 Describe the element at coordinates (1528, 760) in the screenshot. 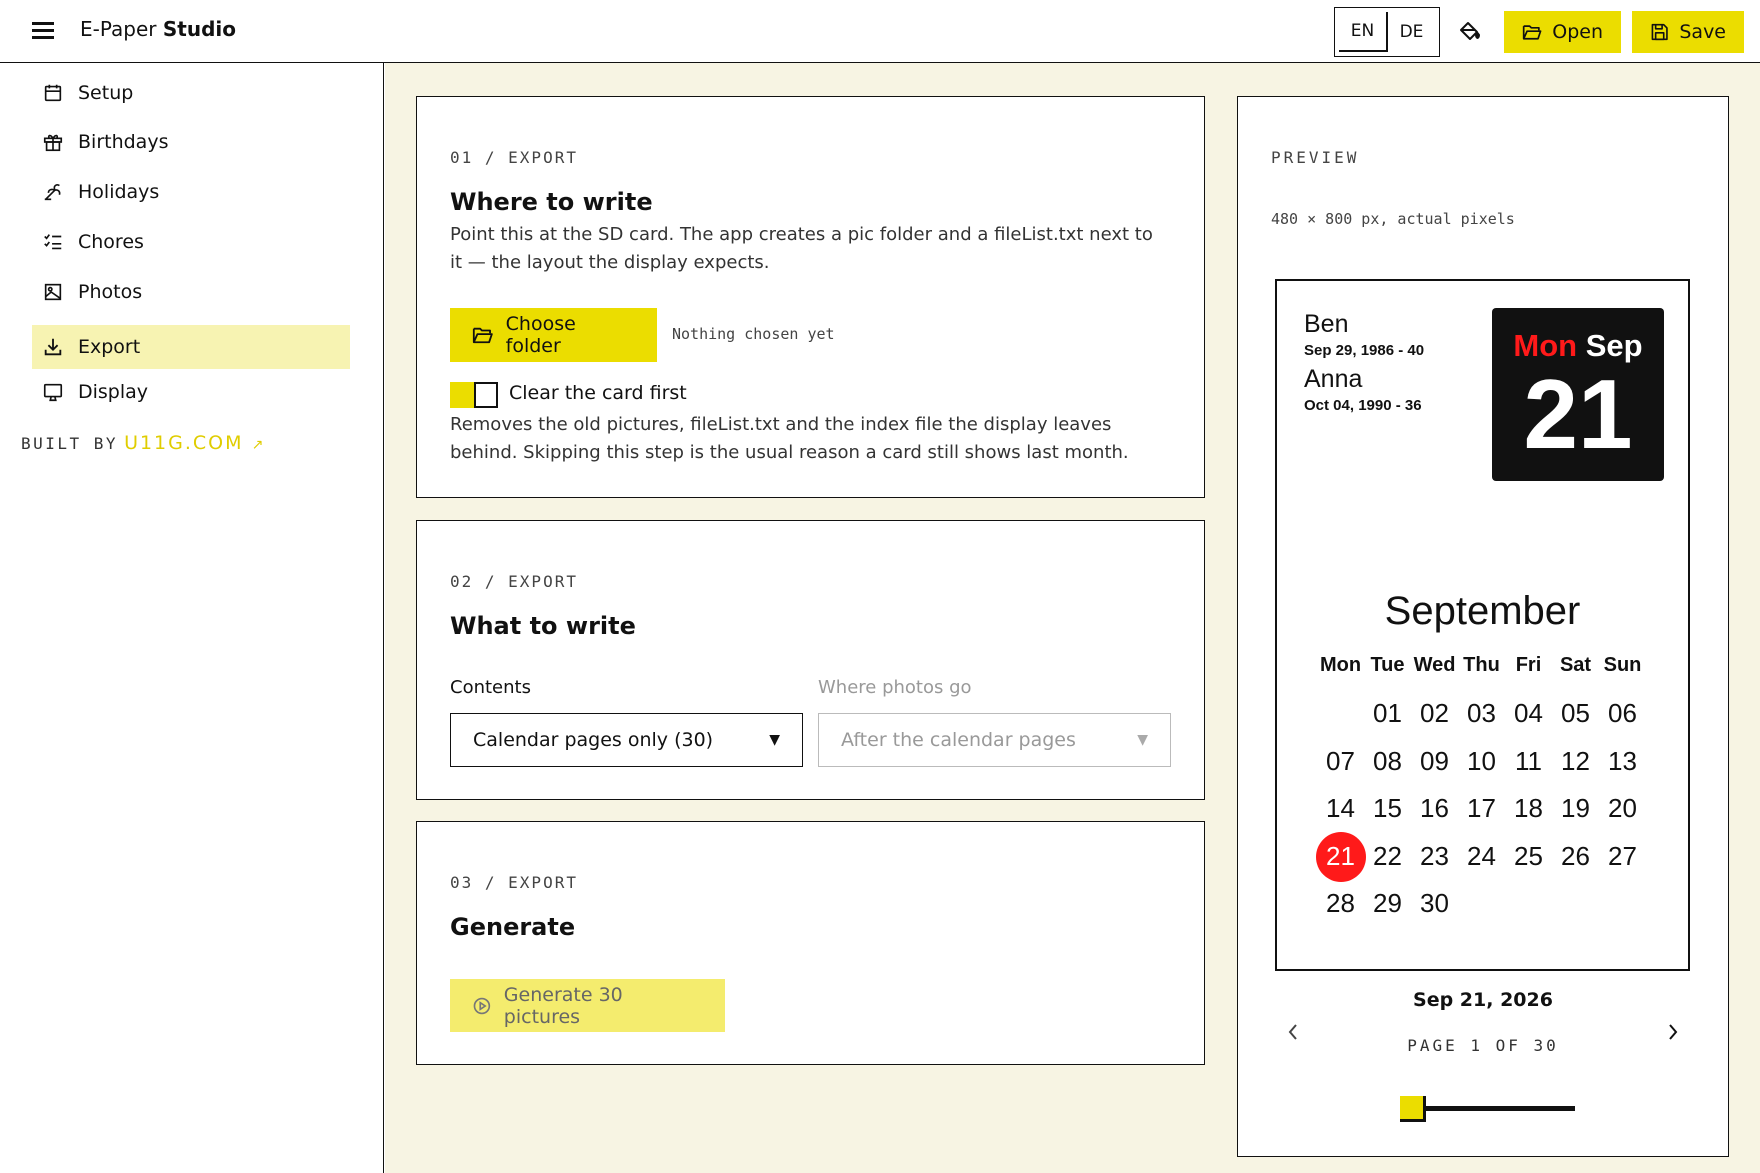

I see `calendar-day: 11` at that location.